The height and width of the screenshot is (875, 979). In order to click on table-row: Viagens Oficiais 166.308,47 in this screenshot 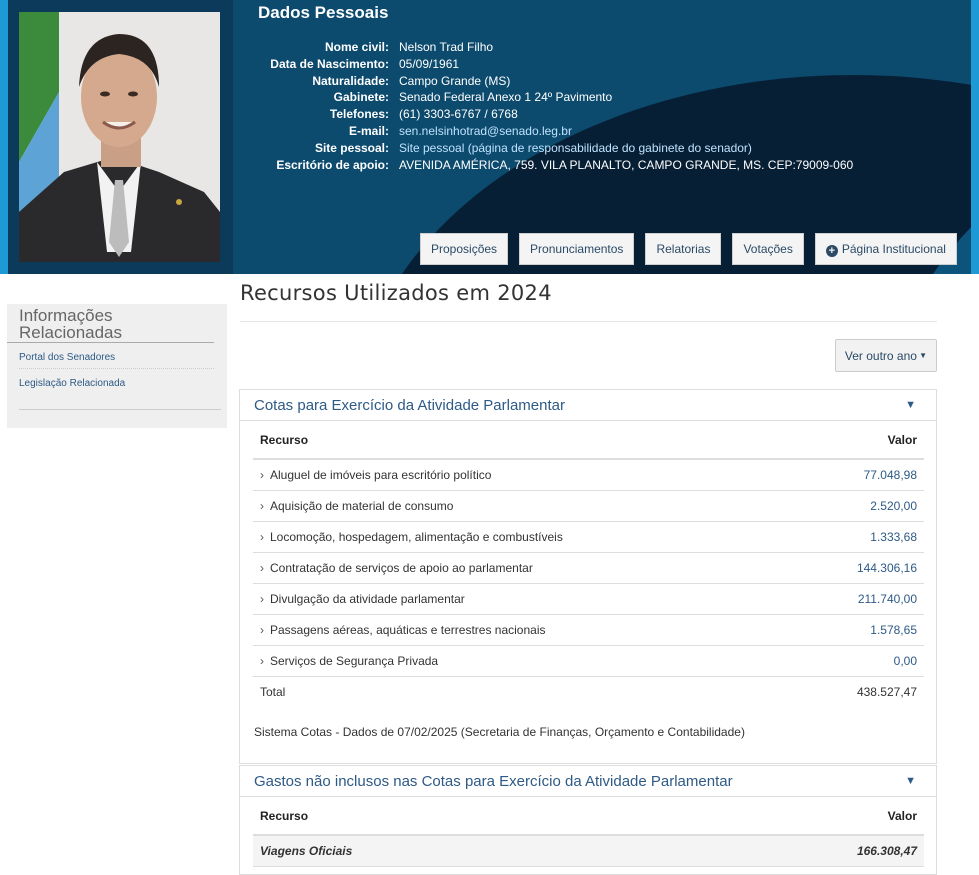, I will do `click(588, 851)`.